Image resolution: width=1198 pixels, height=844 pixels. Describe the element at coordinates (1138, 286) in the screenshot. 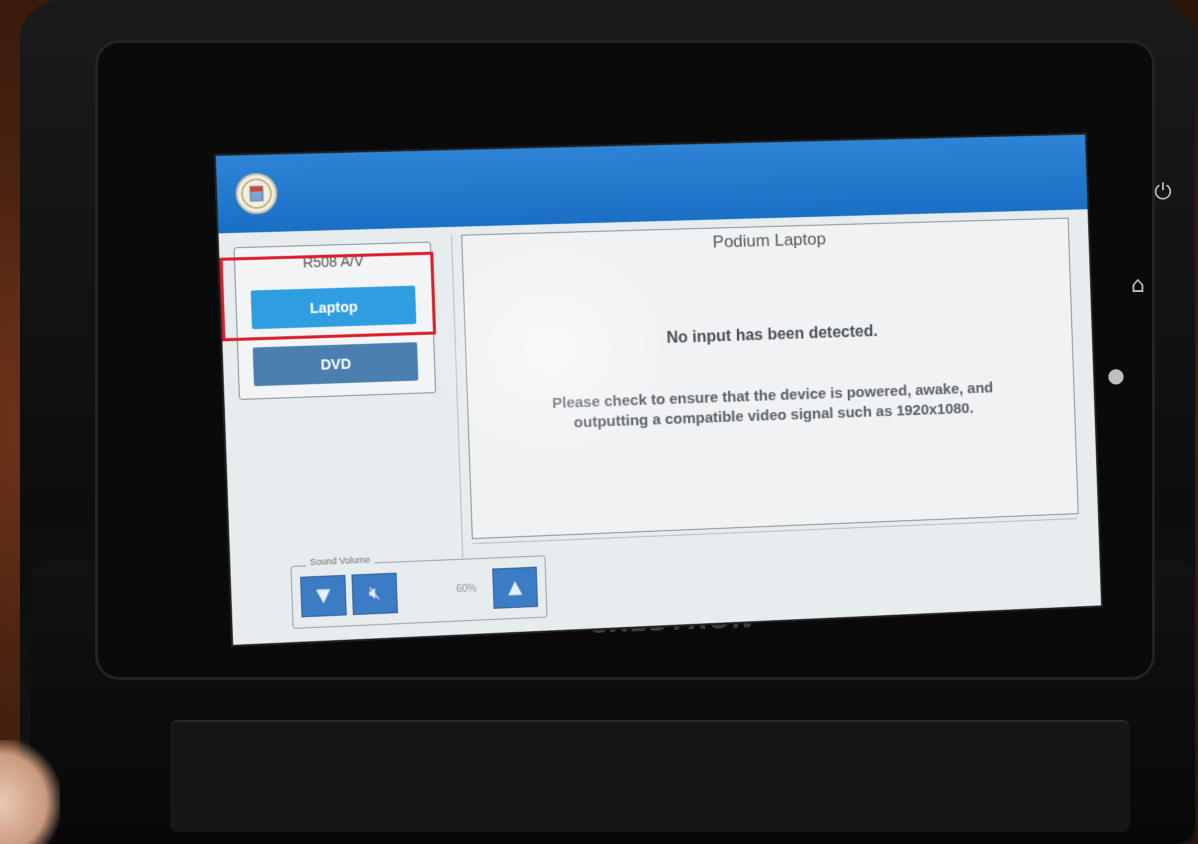

I see `home-icon: ⌂` at that location.